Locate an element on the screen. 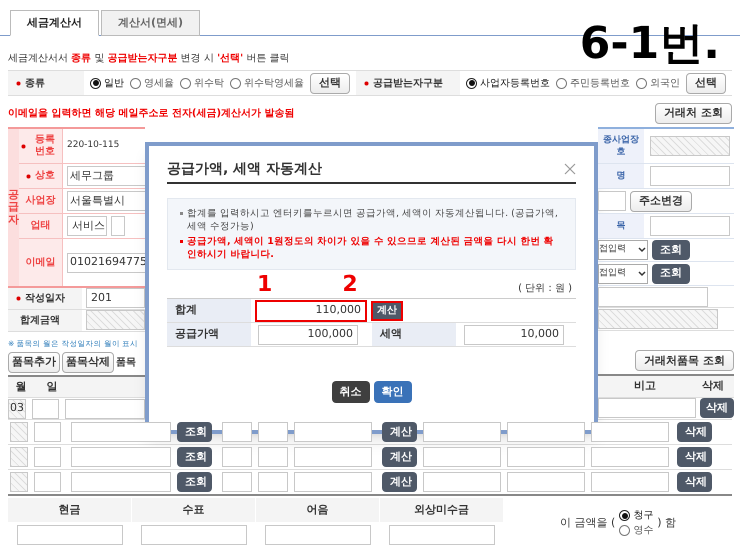 The width and height of the screenshot is (740, 558). field-label: 종사업장 호 is located at coordinates (621, 146).